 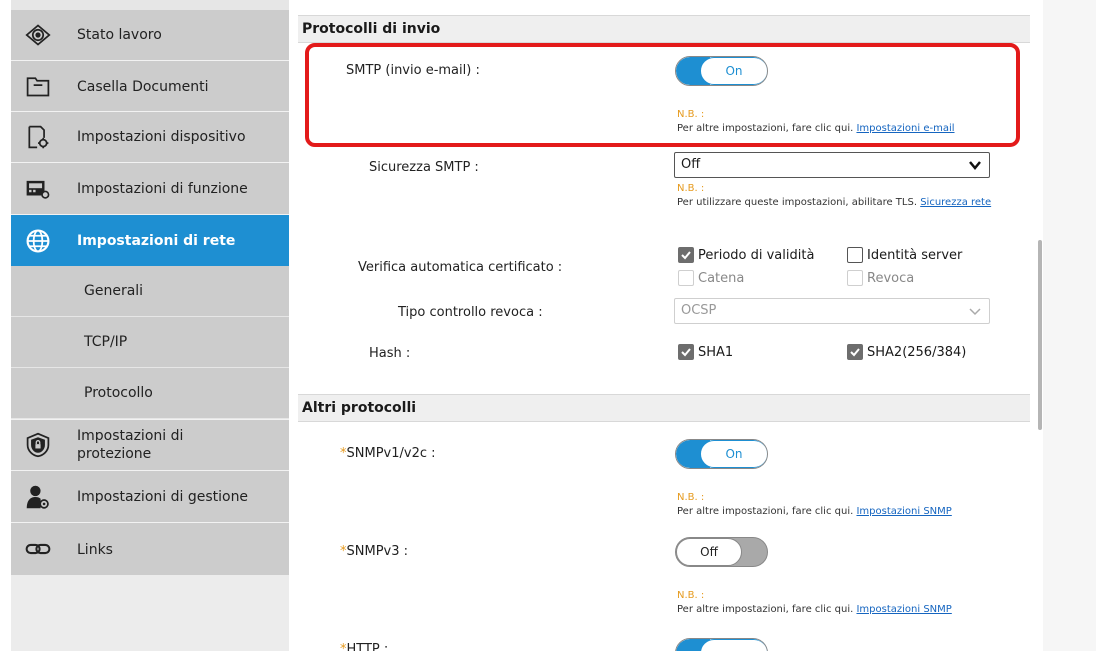 What do you see at coordinates (150, 342) in the screenshot?
I see `sidebar-subitem-tcpip: TCP/IP` at bounding box center [150, 342].